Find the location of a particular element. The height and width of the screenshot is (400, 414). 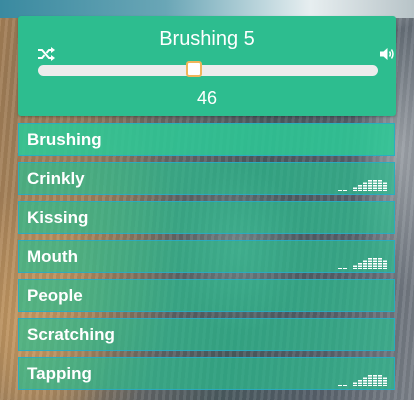

slider-track is located at coordinates (208, 70).